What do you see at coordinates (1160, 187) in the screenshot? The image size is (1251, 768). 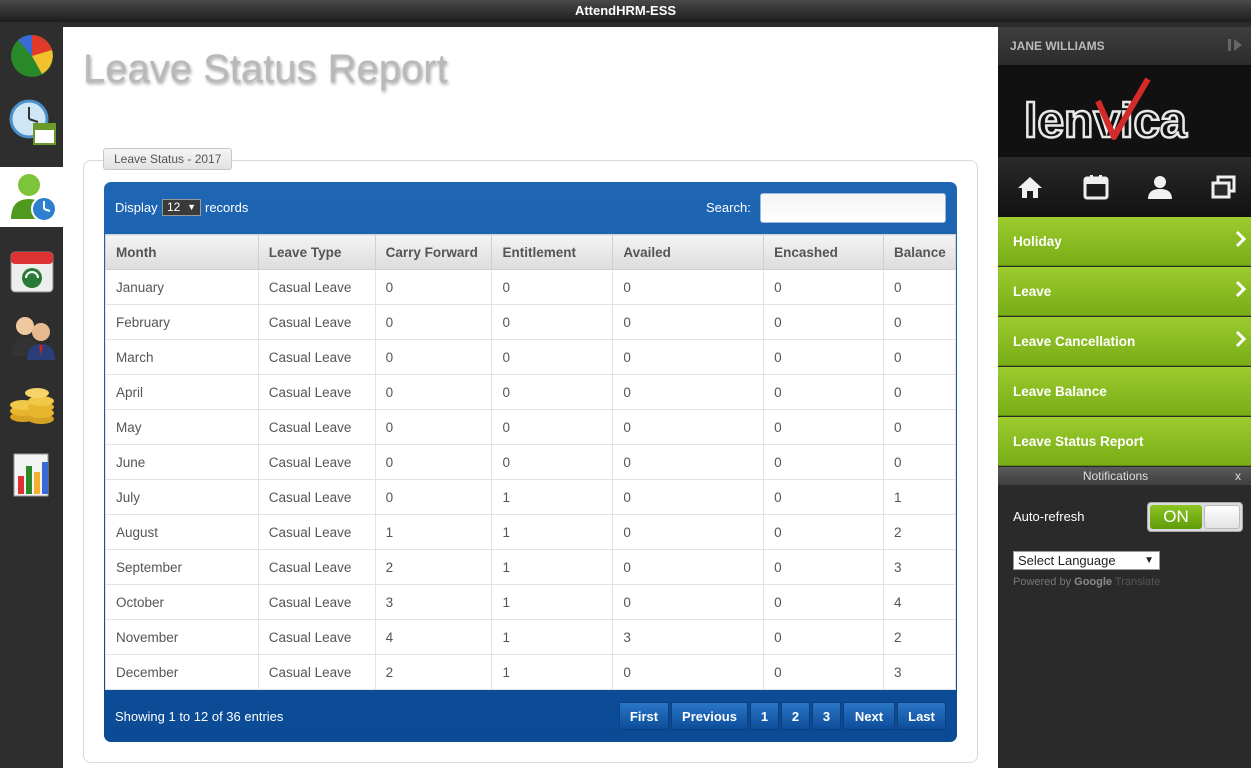 I see `user-icon` at bounding box center [1160, 187].